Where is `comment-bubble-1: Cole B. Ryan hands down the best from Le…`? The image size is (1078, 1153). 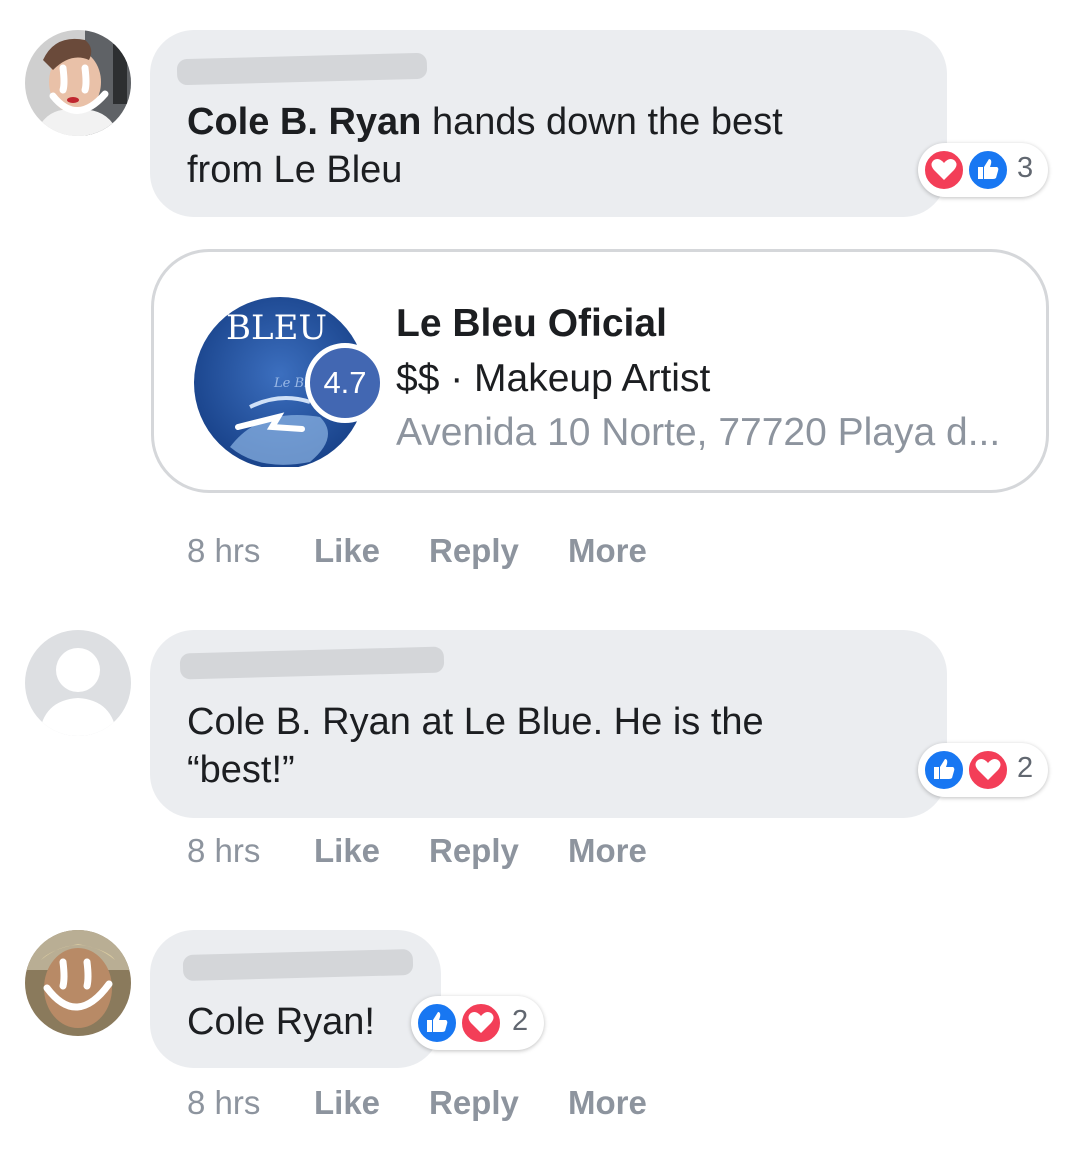 comment-bubble-1: Cole B. Ryan hands down the best from Le… is located at coordinates (548, 123).